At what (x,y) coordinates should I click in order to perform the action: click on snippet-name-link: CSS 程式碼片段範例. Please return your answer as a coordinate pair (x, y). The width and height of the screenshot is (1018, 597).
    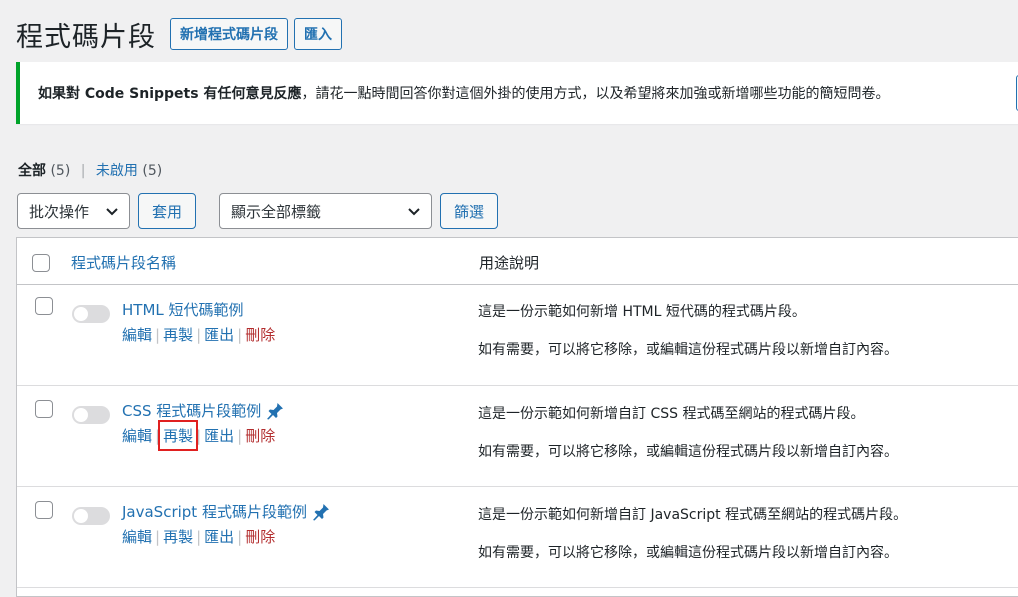
    Looking at the image, I should click on (203, 410).